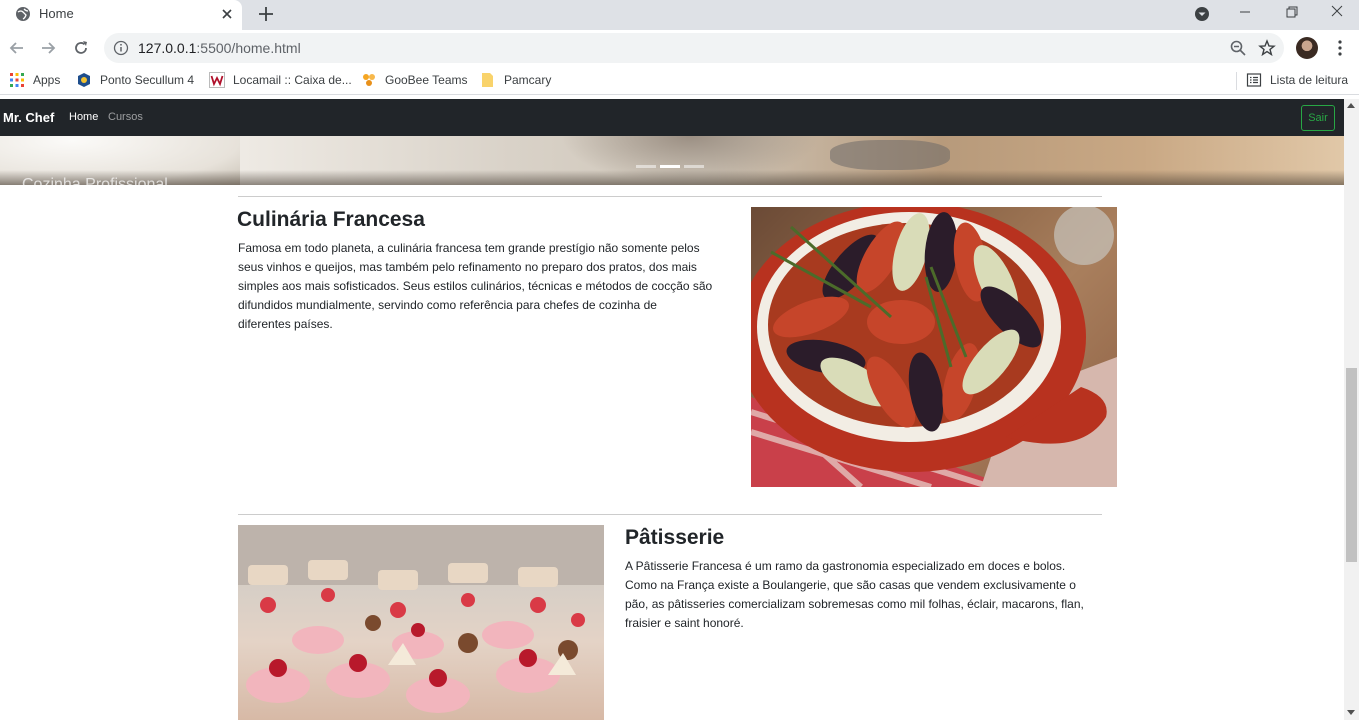  I want to click on browser-toolbar: 127.0.0.1:5500/home.html, so click(679, 48).